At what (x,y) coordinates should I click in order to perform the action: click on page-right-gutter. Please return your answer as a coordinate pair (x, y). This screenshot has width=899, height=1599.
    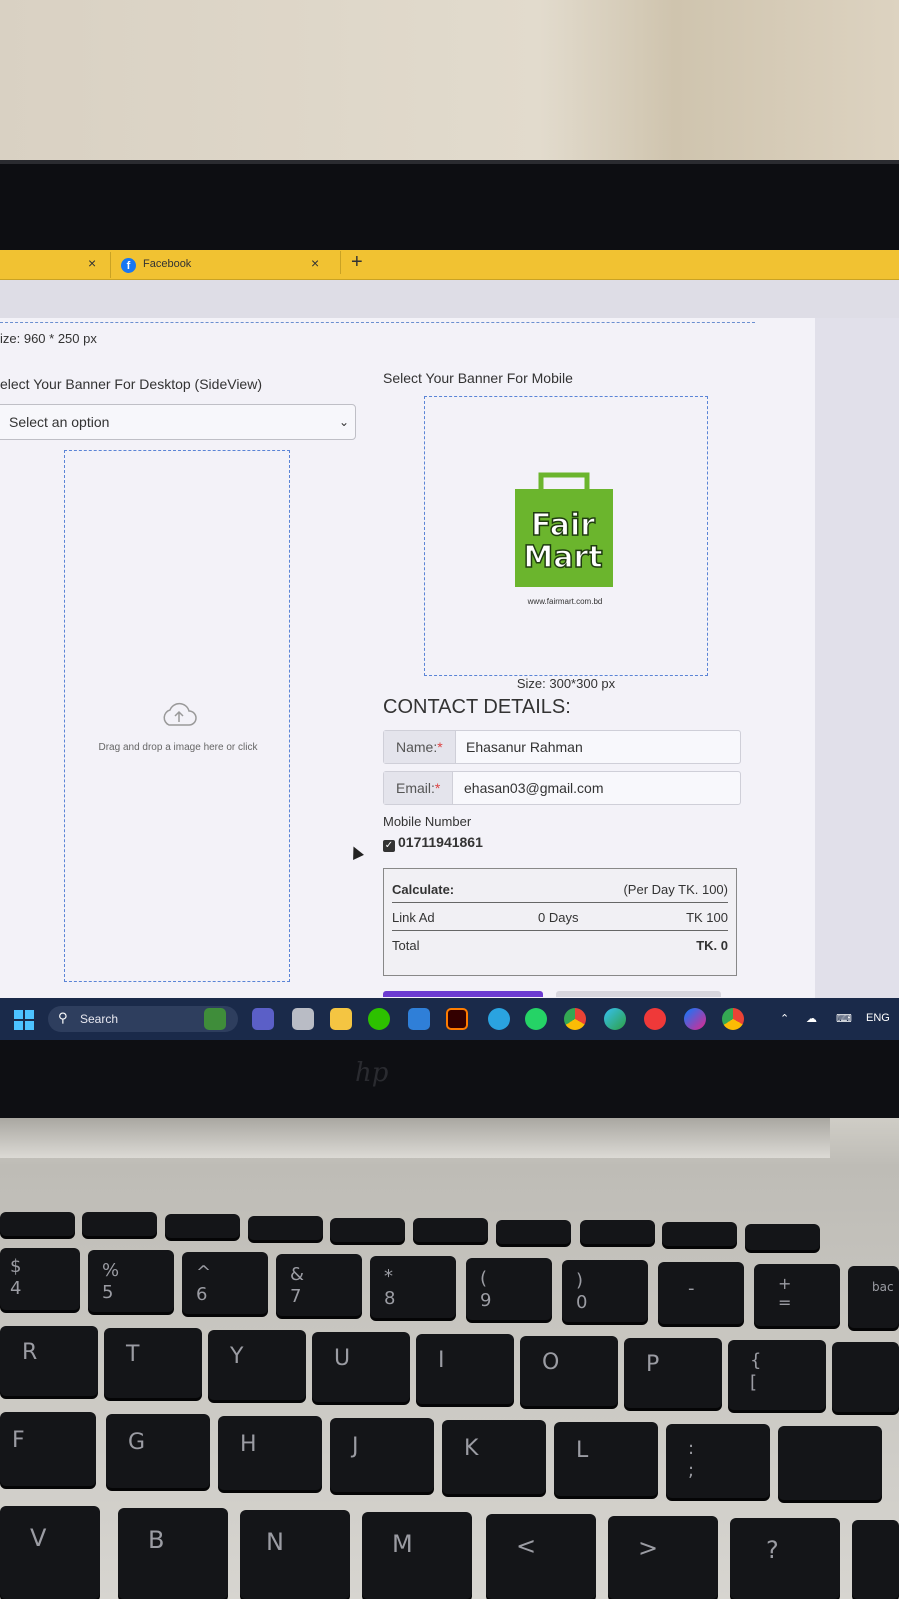
    Looking at the image, I should click on (857, 658).